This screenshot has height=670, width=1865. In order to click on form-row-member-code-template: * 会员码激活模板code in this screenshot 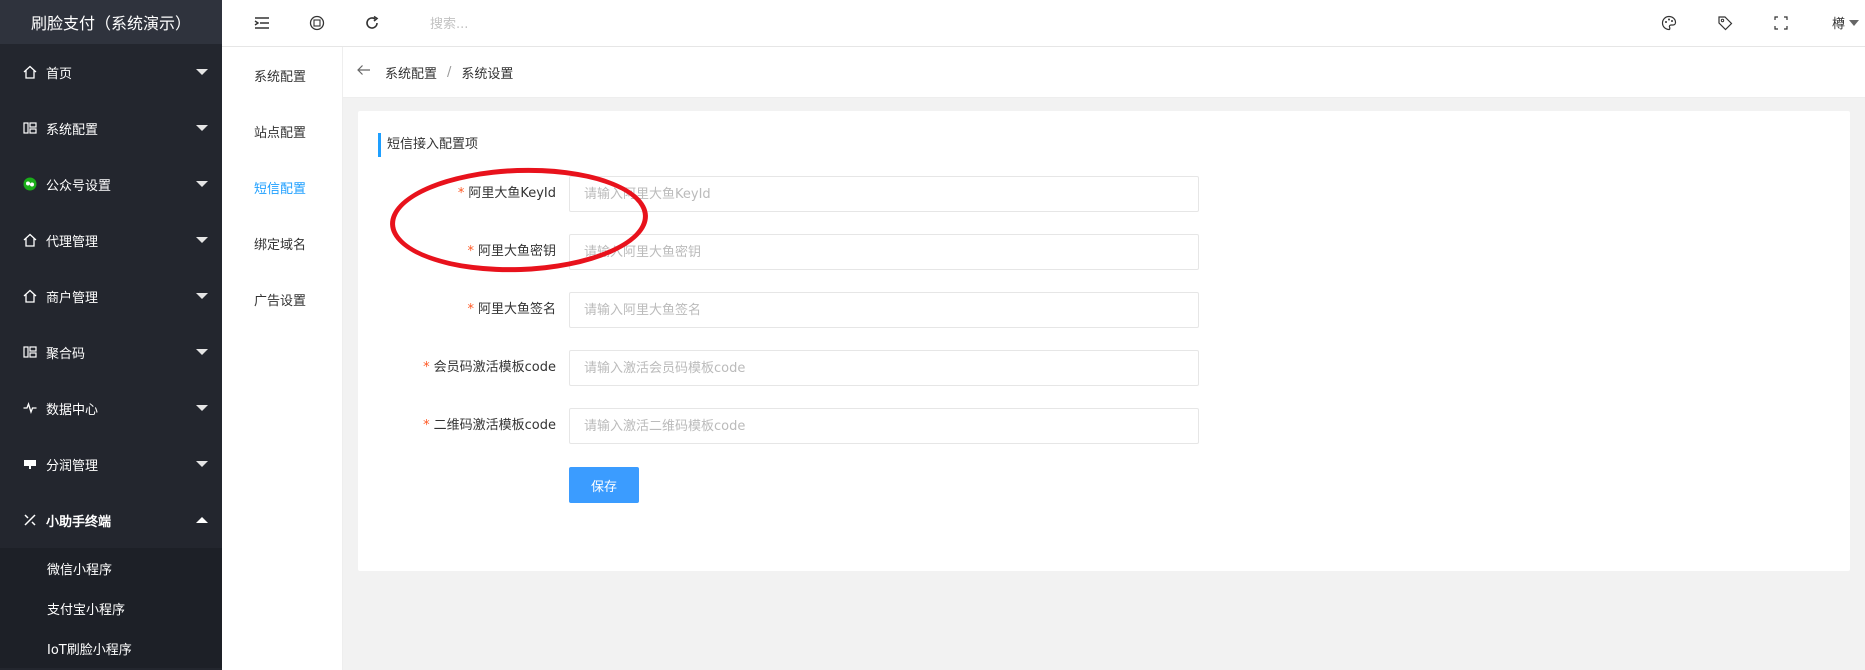, I will do `click(778, 368)`.